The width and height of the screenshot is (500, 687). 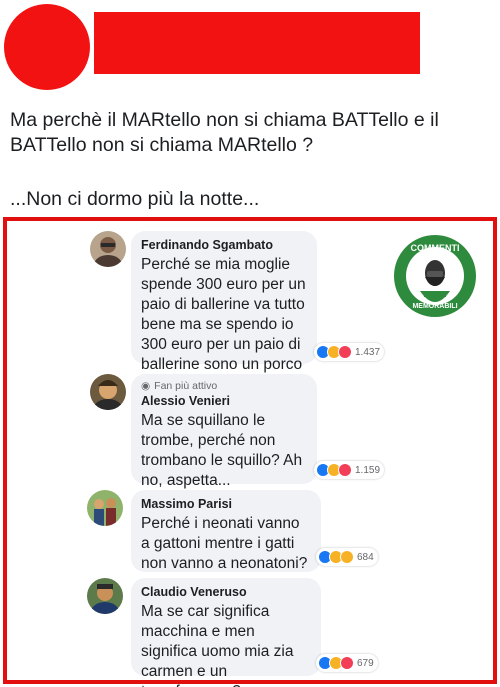 What do you see at coordinates (224, 401) in the screenshot?
I see `commenter-name: Alessio Venieri` at bounding box center [224, 401].